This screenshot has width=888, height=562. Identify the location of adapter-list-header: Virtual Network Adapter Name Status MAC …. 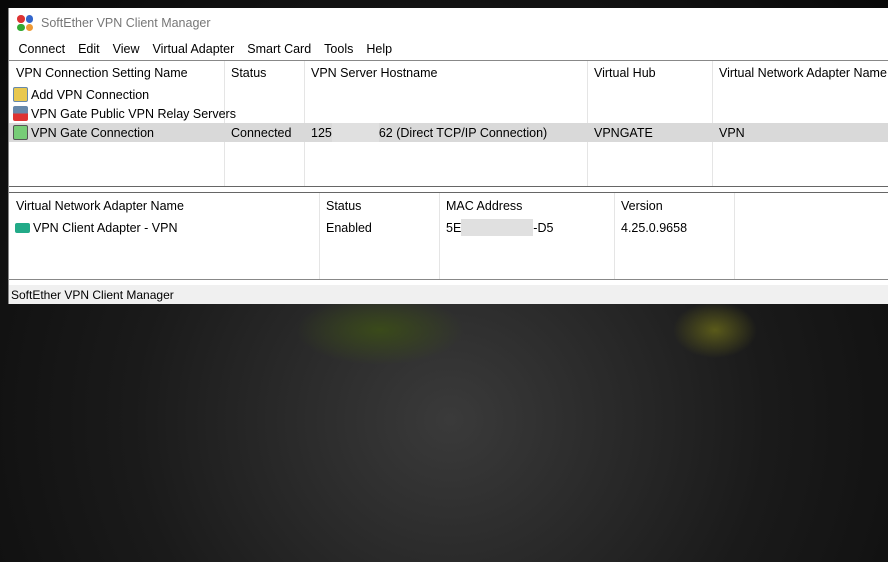
(448, 205).